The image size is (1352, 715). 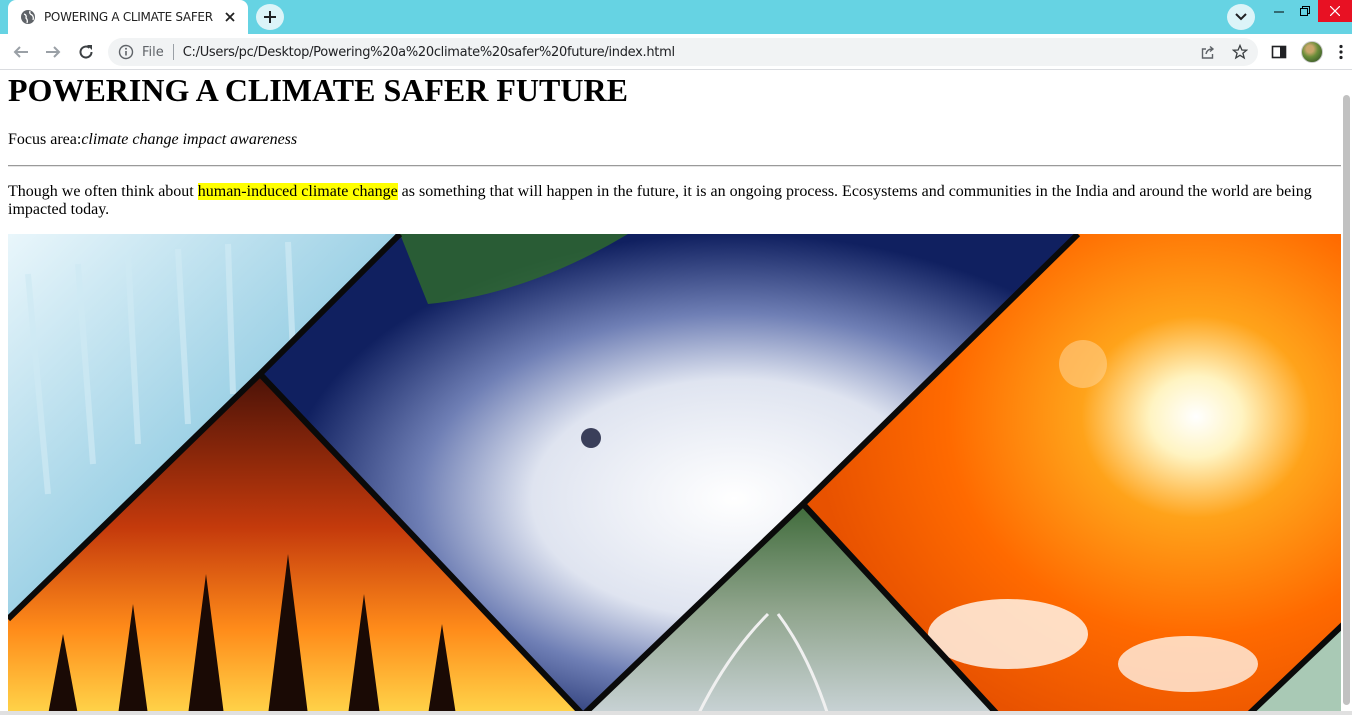 What do you see at coordinates (153, 52) in the screenshot?
I see `file-label: File` at bounding box center [153, 52].